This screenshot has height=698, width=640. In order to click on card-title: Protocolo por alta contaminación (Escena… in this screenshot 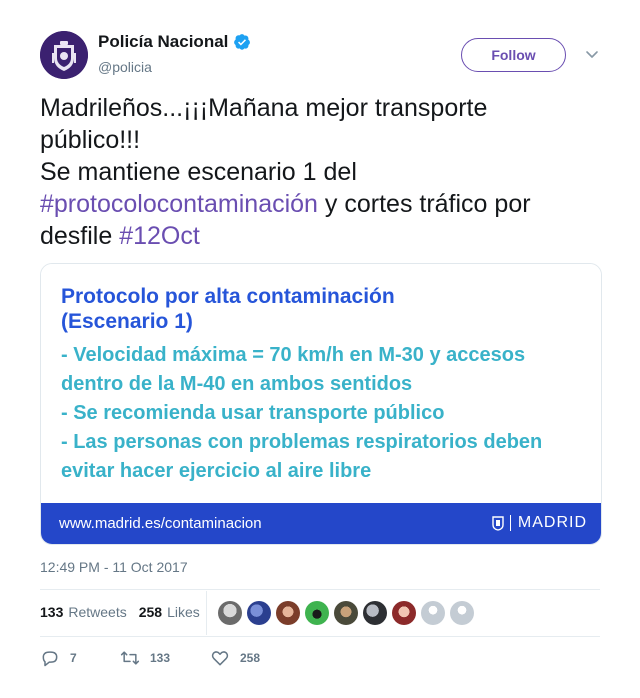, I will do `click(228, 309)`.